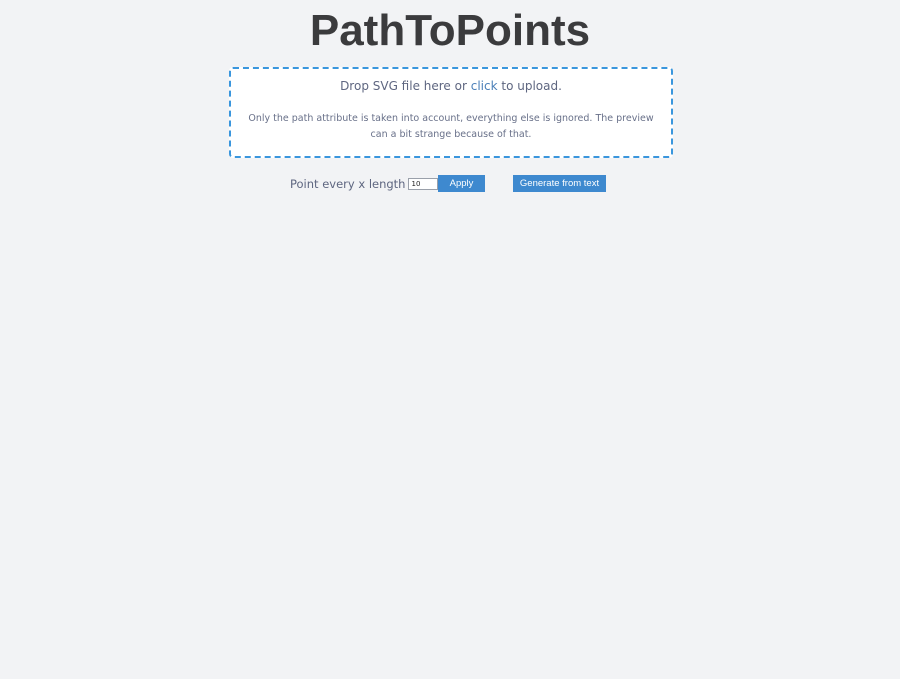  What do you see at coordinates (403, 86) in the screenshot?
I see `drop-text: Drop SVG file here or` at bounding box center [403, 86].